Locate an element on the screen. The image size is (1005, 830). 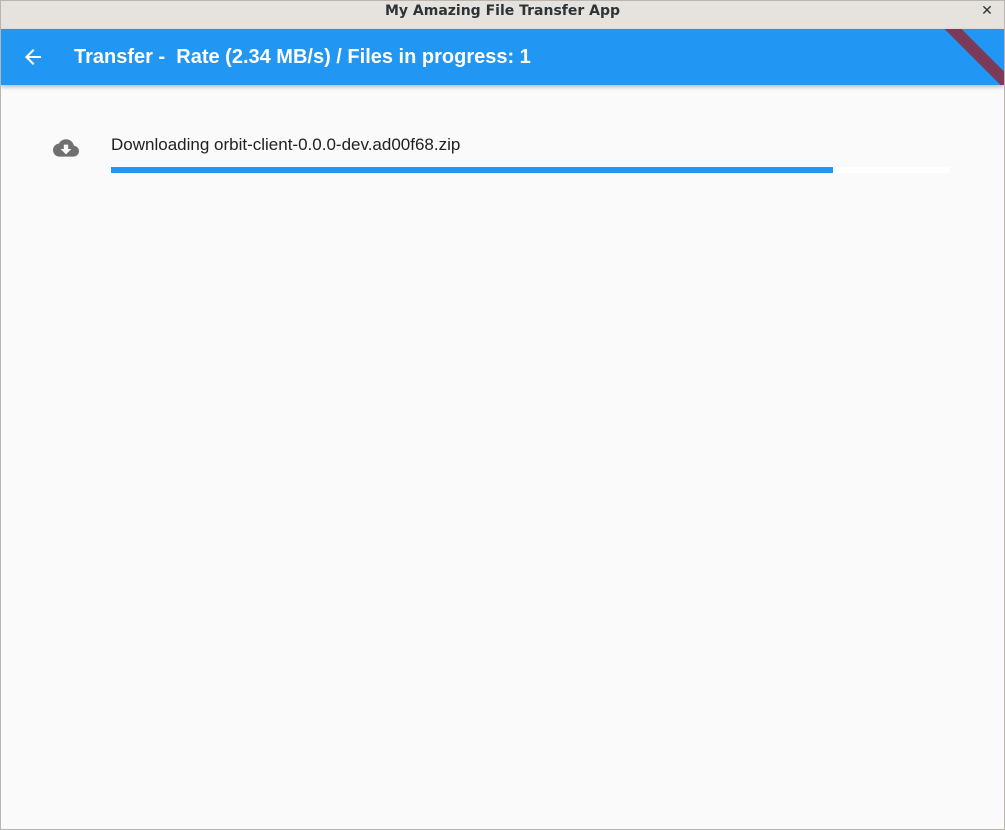
cloud-download-icon is located at coordinates (66, 148).